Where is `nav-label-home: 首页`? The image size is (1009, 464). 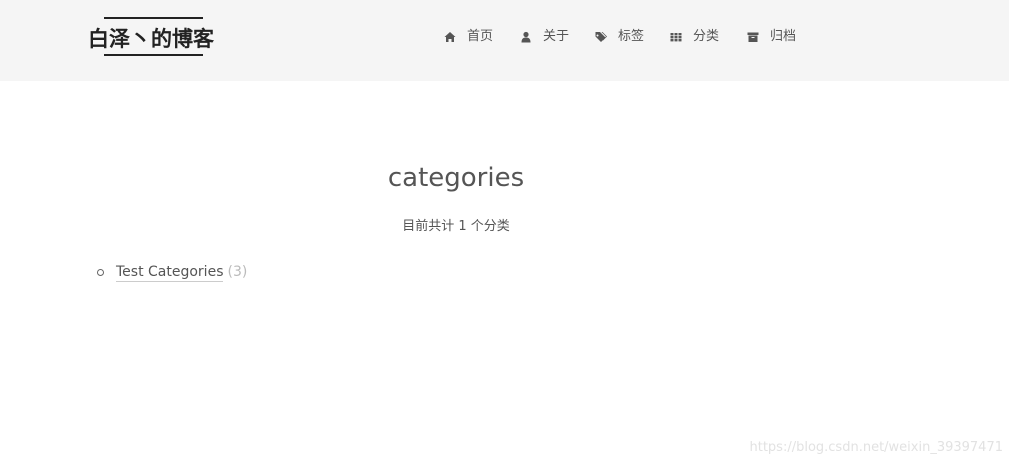
nav-label-home: 首页 is located at coordinates (480, 36).